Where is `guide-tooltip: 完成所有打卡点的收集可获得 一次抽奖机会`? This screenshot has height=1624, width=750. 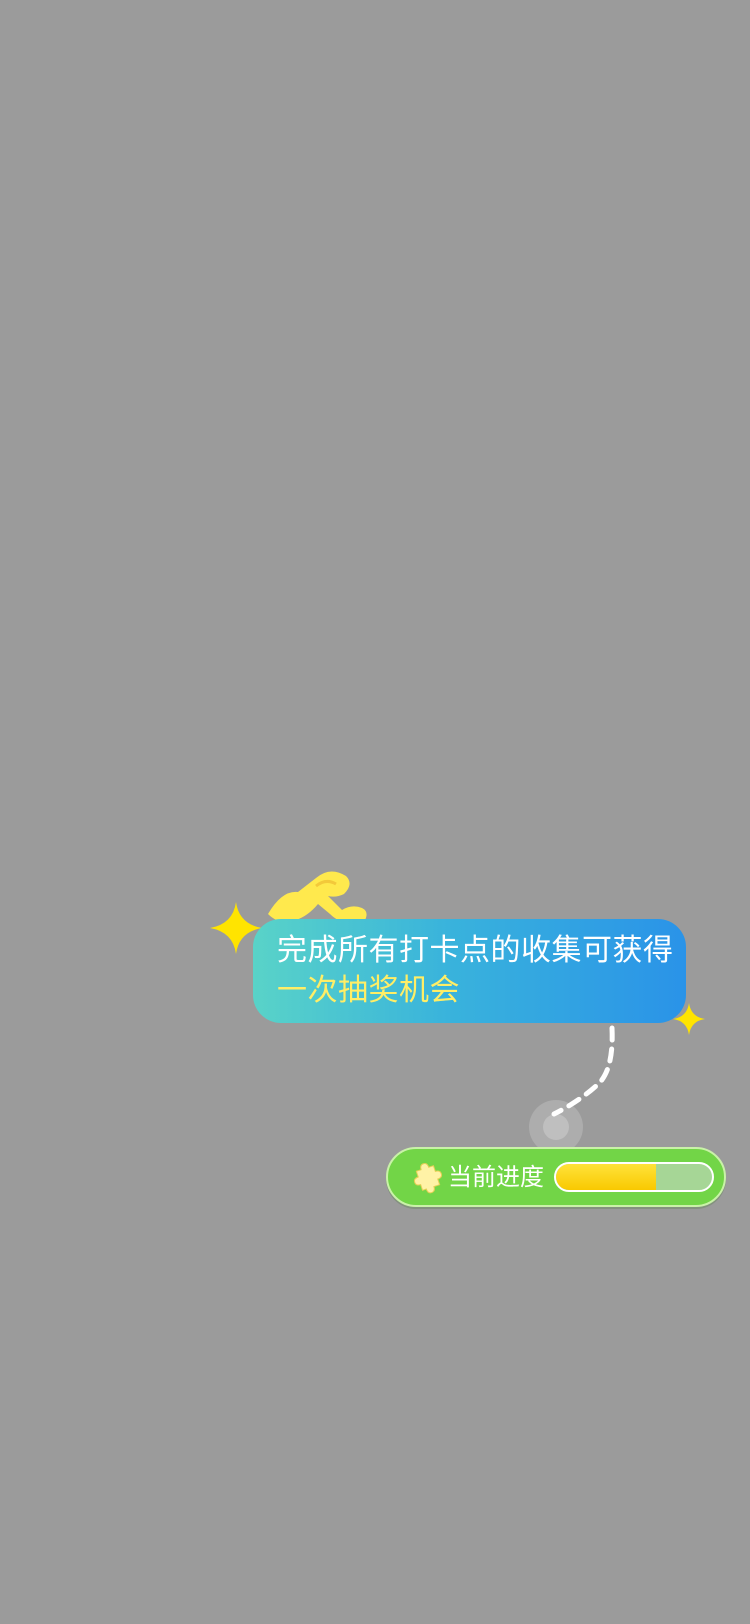 guide-tooltip: 完成所有打卡点的收集可获得 一次抽奖机会 is located at coordinates (469, 971).